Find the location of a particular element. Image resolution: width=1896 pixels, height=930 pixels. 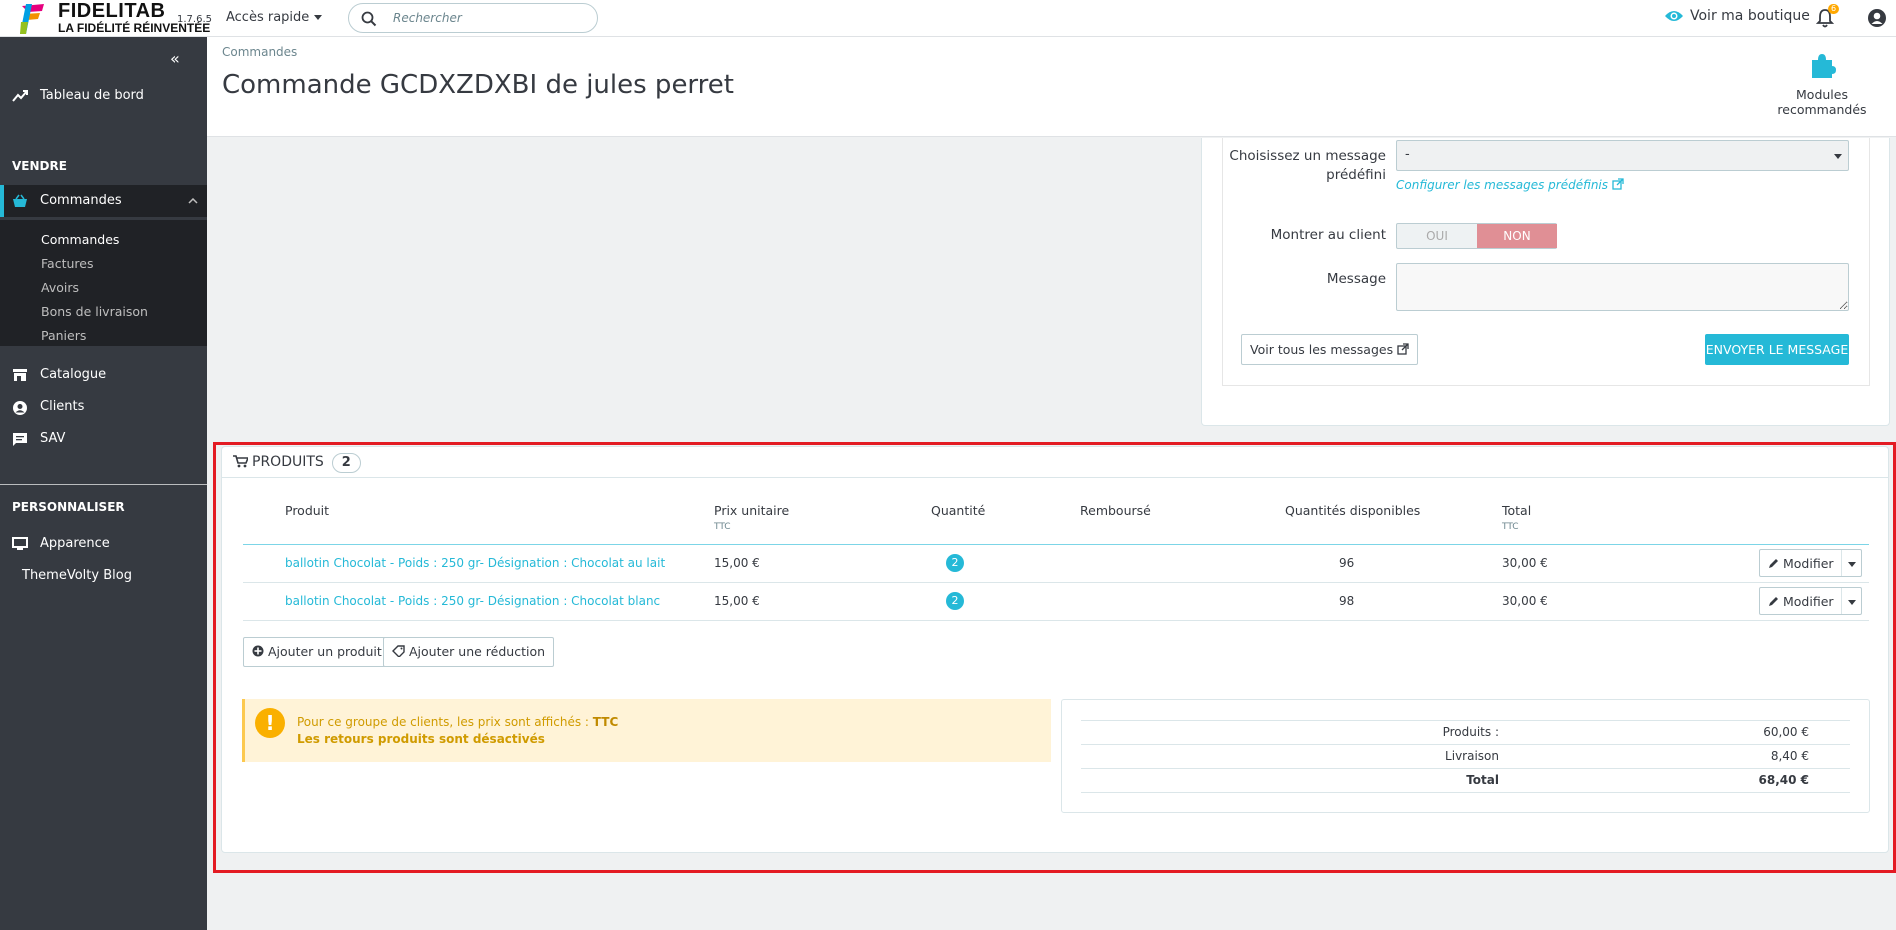

add-discount-label: Ajouter une réduction is located at coordinates (477, 651).